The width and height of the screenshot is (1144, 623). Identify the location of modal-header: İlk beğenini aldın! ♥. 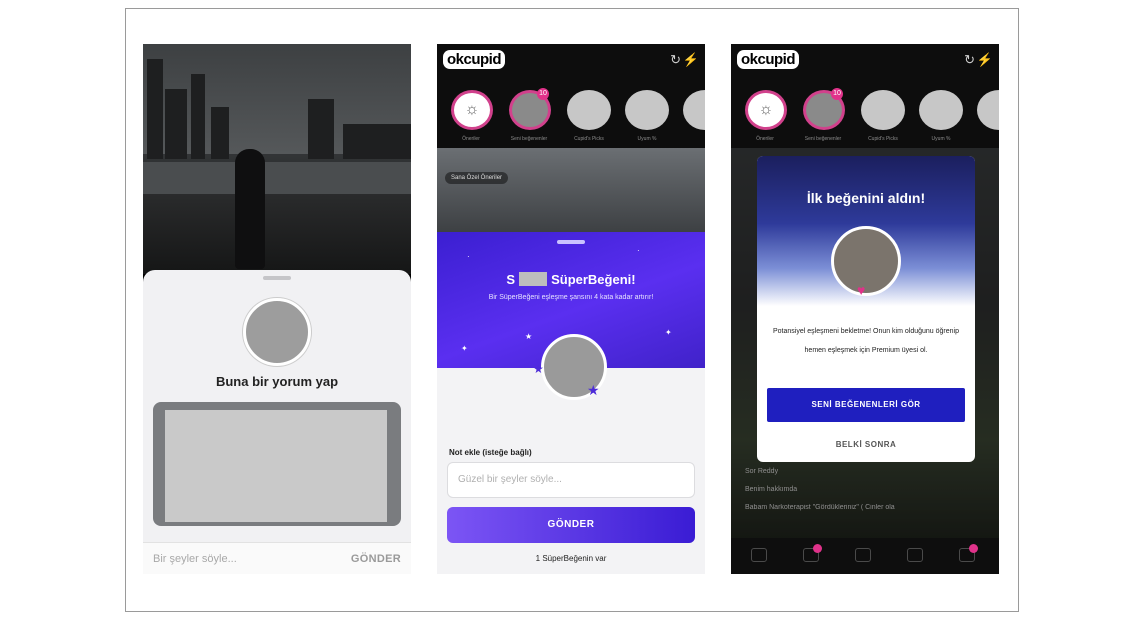
(866, 231).